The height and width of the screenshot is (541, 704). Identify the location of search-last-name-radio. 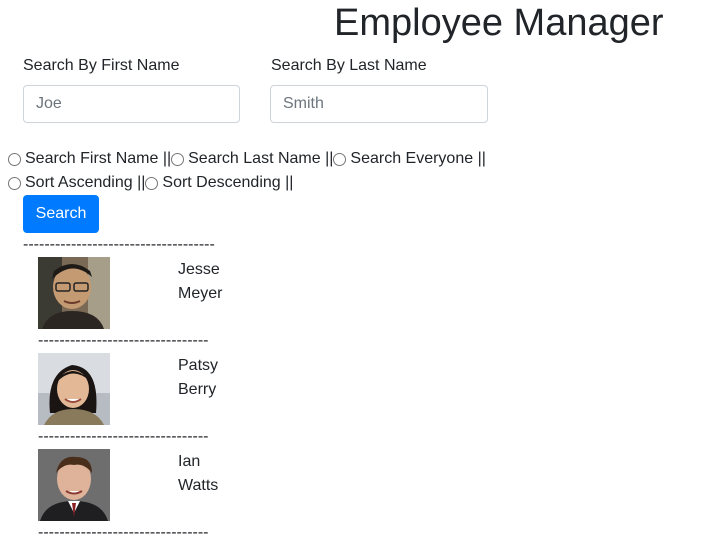
(178, 159).